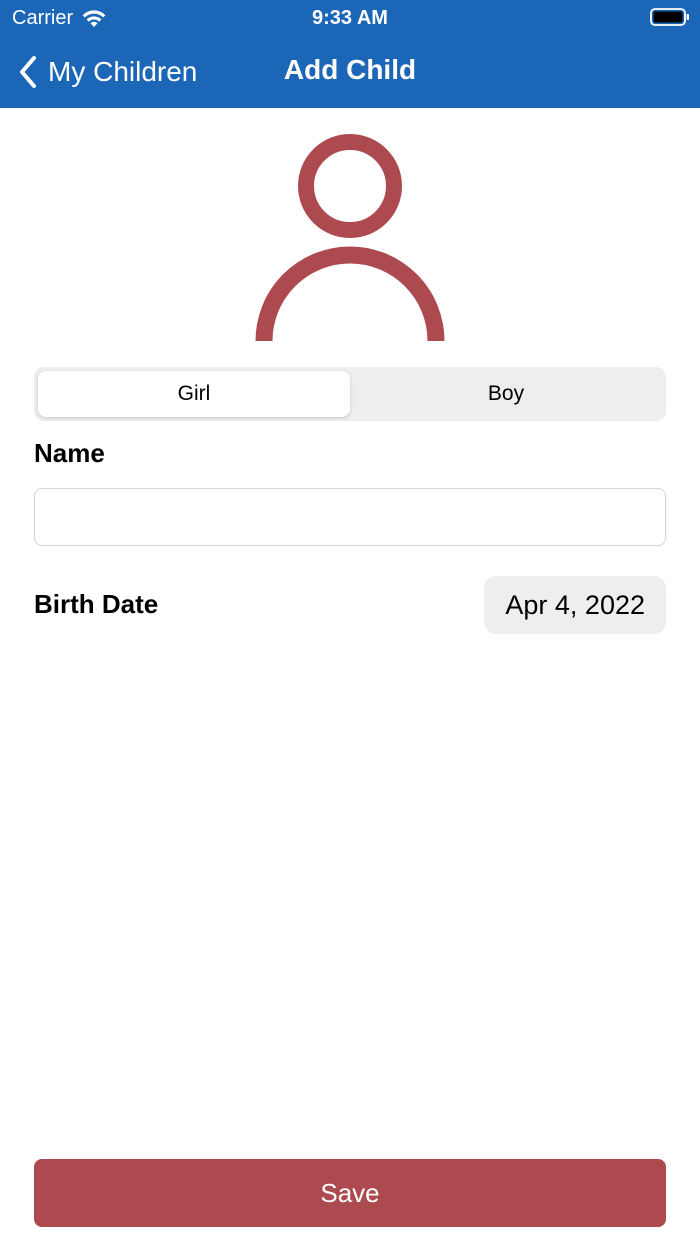 Image resolution: width=700 pixels, height=1244 pixels. What do you see at coordinates (350, 517) in the screenshot?
I see `name-input` at bounding box center [350, 517].